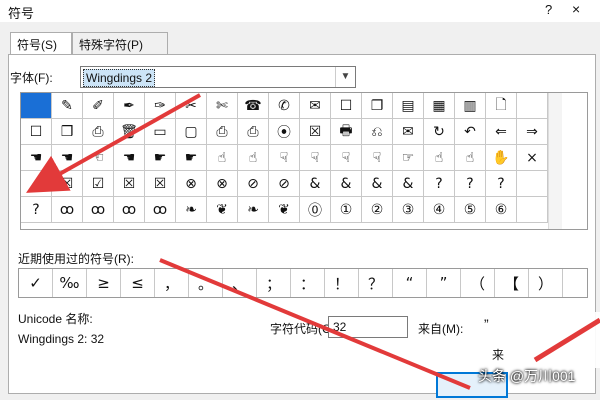  Describe the element at coordinates (346, 210) in the screenshot. I see `symbol-cell: ①` at that location.